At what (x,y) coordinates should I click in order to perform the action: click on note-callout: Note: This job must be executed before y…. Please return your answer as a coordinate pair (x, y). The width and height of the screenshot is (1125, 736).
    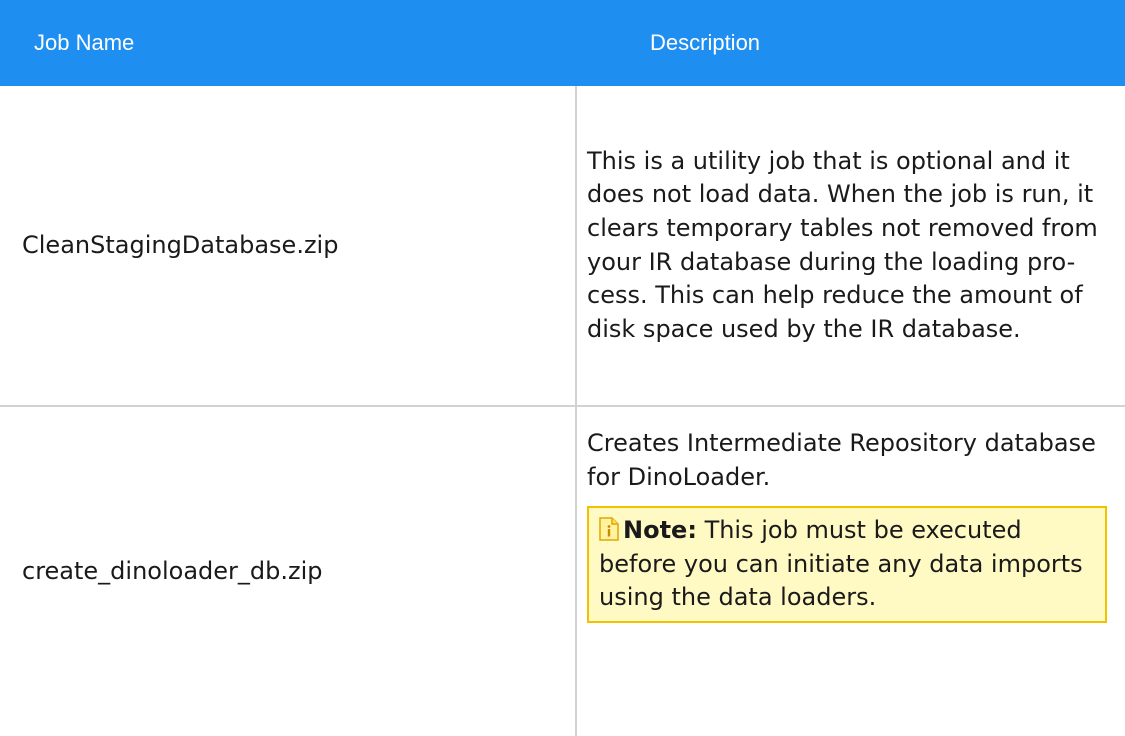
    Looking at the image, I should click on (847, 564).